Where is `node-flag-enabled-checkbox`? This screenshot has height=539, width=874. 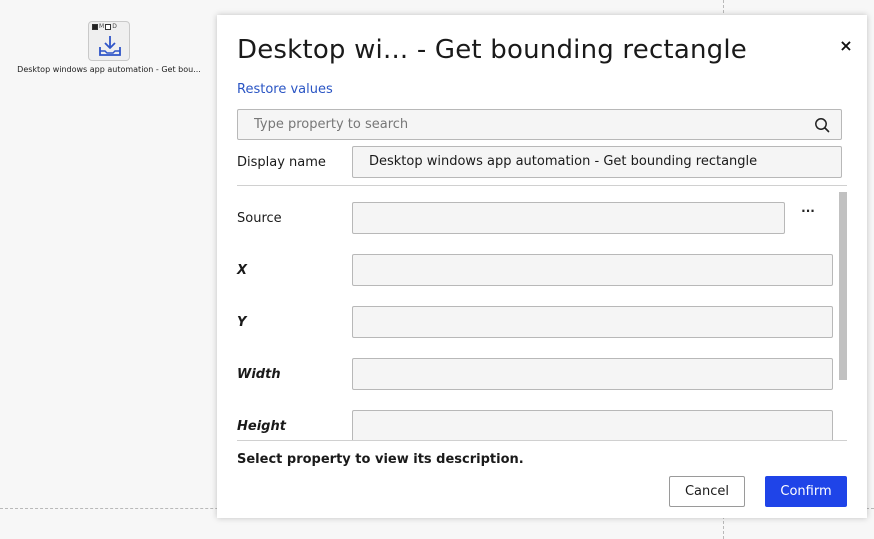 node-flag-enabled-checkbox is located at coordinates (95, 27).